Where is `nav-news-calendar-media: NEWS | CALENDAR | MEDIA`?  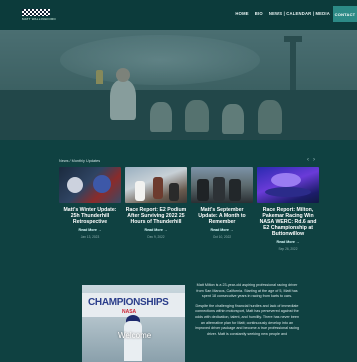 nav-news-calendar-media: NEWS | CALENDAR | MEDIA is located at coordinates (299, 13).